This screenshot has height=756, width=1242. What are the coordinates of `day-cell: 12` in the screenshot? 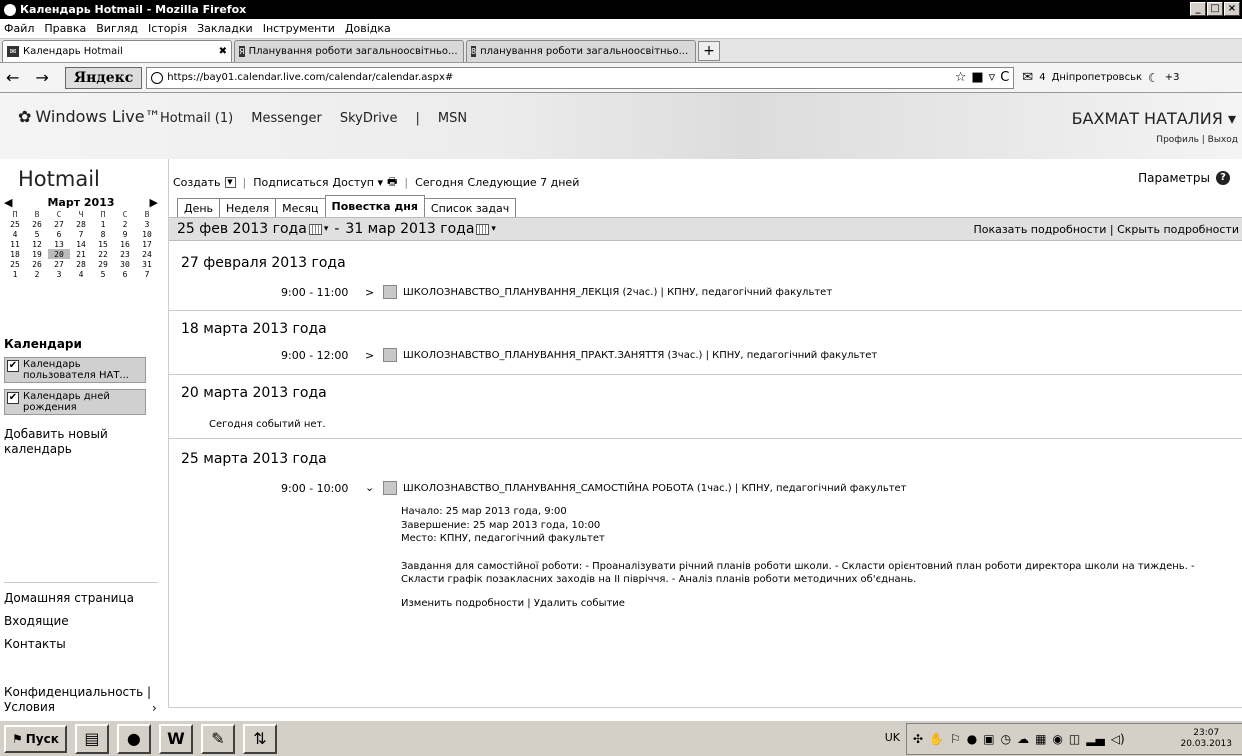 It's located at (37, 244).